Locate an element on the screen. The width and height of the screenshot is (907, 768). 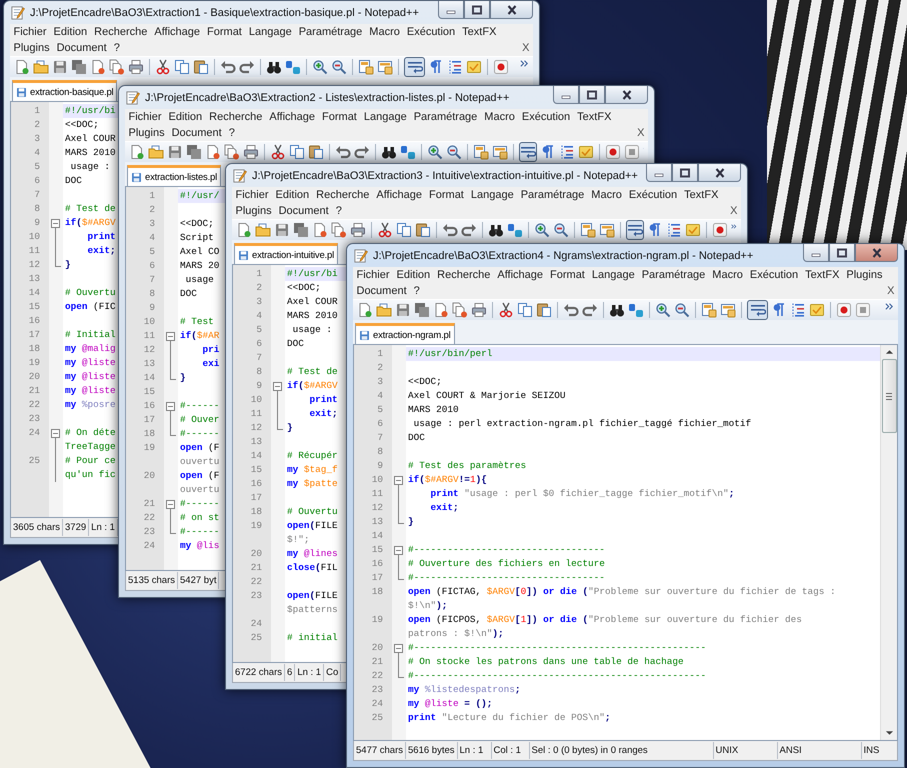
scrollbar is located at coordinates (888, 542).